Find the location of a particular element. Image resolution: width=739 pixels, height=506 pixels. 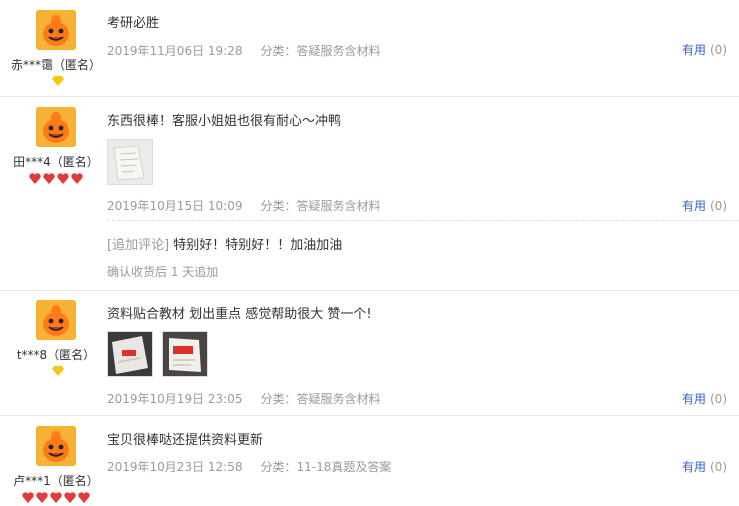

review-meta: 2019年10月19日 23:05 分类：答疑服务含材料 is located at coordinates (244, 398).